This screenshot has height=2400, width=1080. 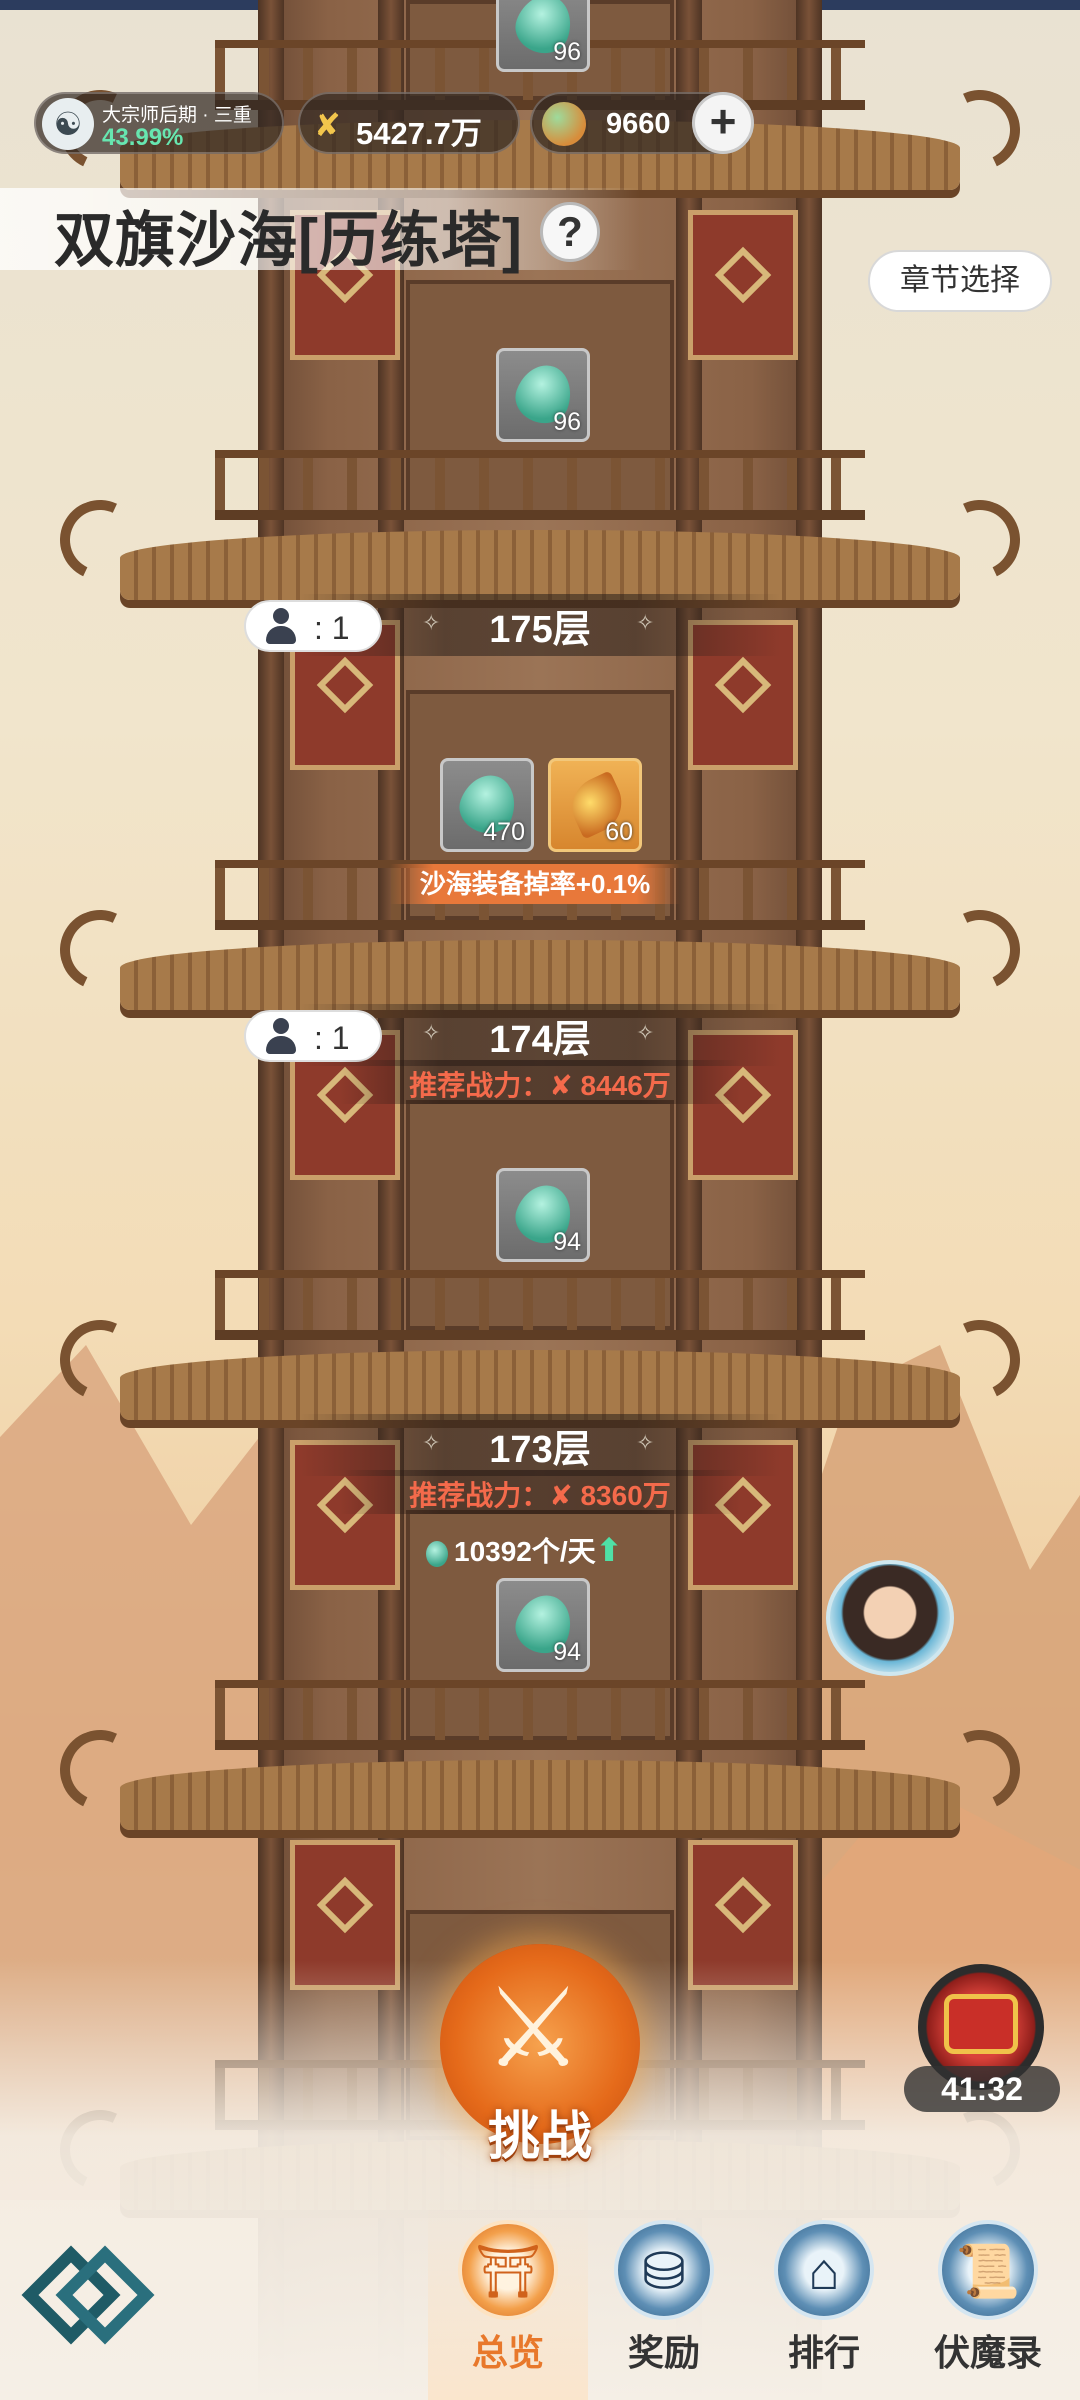 What do you see at coordinates (982, 2089) in the screenshot?
I see `chest-timer: 41:32` at bounding box center [982, 2089].